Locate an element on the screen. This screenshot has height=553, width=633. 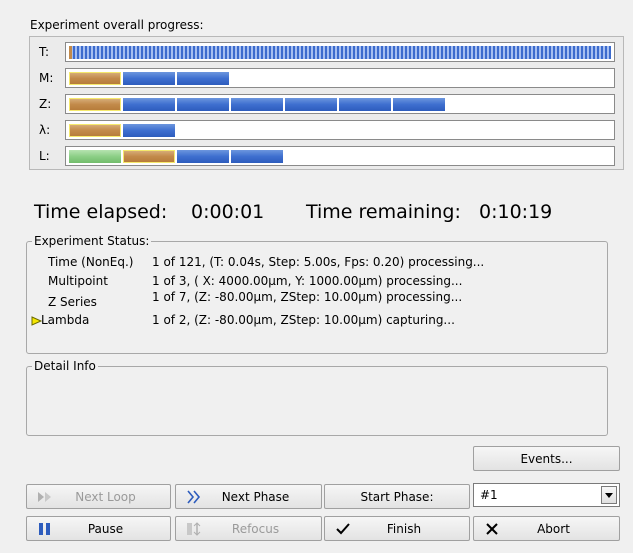
phase-select: #1 is located at coordinates (546, 495).